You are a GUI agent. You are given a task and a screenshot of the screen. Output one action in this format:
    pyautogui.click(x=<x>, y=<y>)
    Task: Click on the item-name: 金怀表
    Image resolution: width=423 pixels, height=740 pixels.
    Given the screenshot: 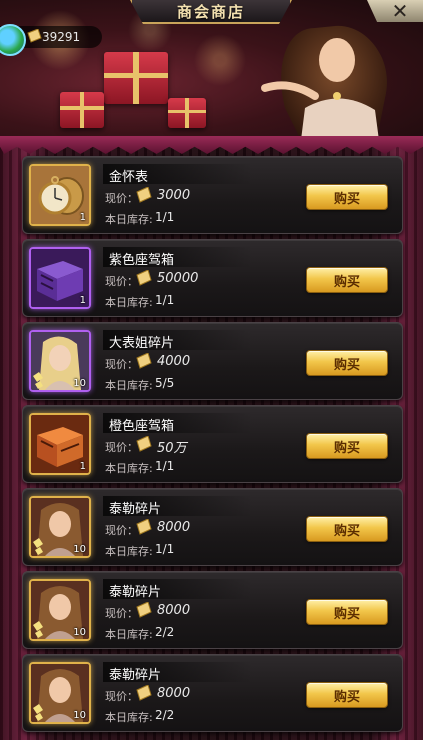 What is the action you would take?
    pyautogui.click(x=129, y=177)
    